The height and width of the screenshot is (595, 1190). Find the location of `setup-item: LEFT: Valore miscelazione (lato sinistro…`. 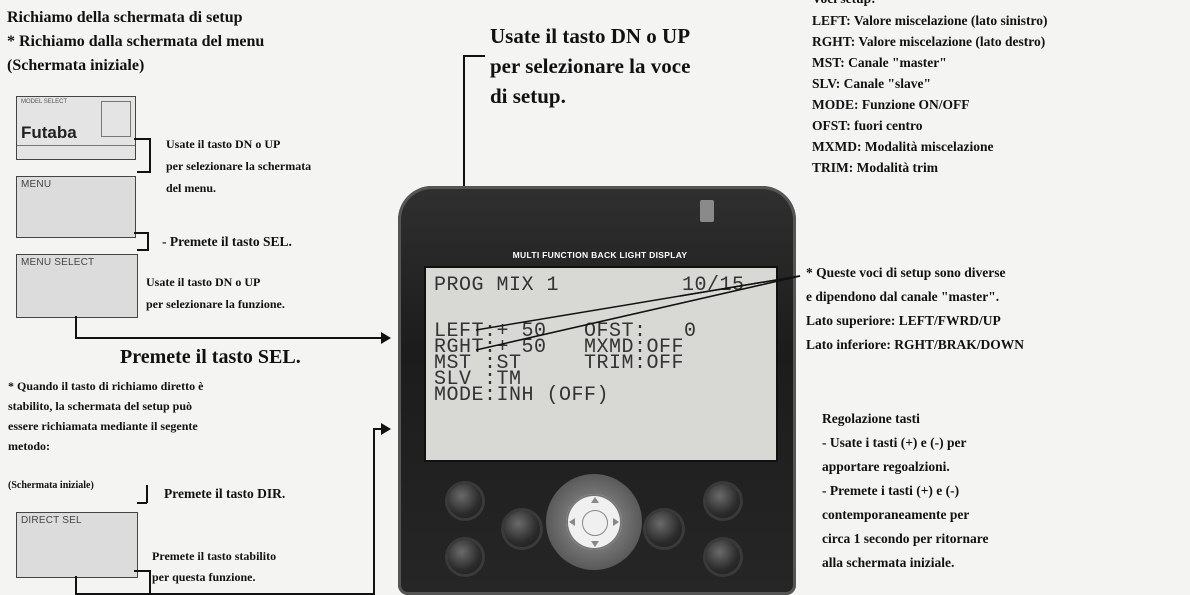

setup-item: LEFT: Valore miscelazione (lato sinistro… is located at coordinates (930, 20).